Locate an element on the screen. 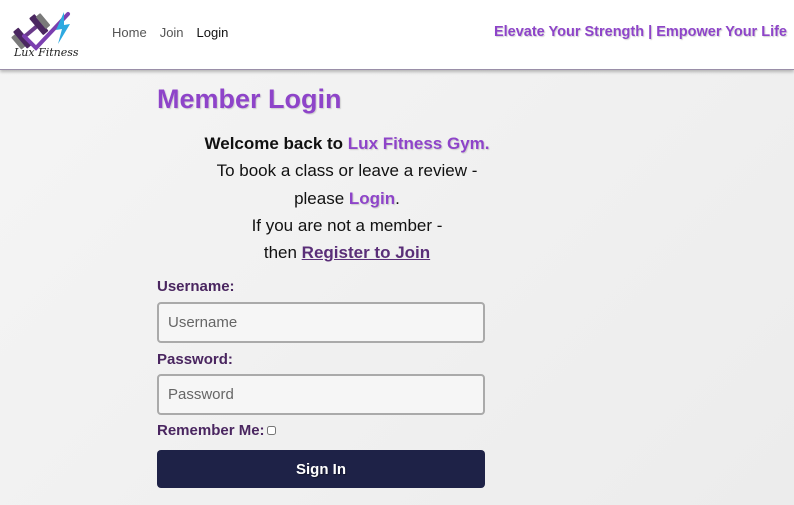 The width and height of the screenshot is (794, 505). please-login-line: please Login. is located at coordinates (347, 198).